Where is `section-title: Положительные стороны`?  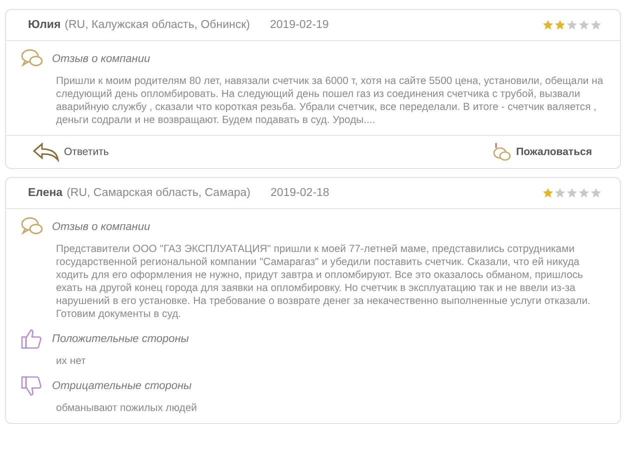 section-title: Положительные стороны is located at coordinates (120, 339).